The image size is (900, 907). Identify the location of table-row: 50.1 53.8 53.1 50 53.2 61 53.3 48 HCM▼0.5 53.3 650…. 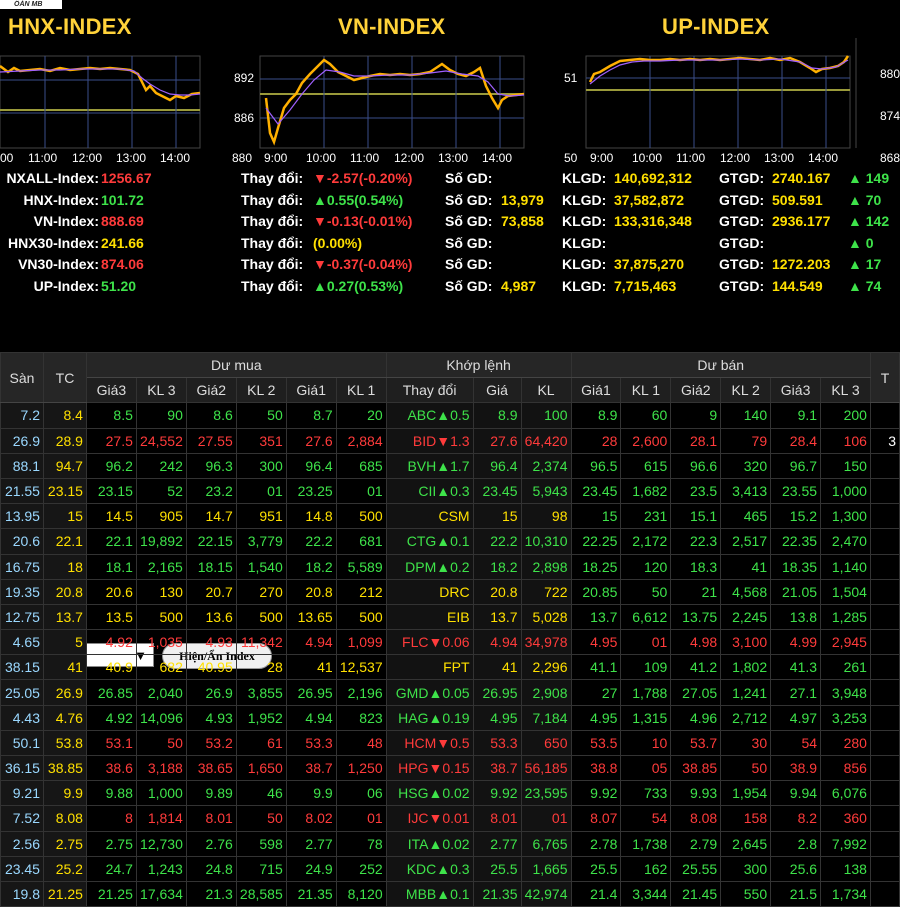
(450, 743).